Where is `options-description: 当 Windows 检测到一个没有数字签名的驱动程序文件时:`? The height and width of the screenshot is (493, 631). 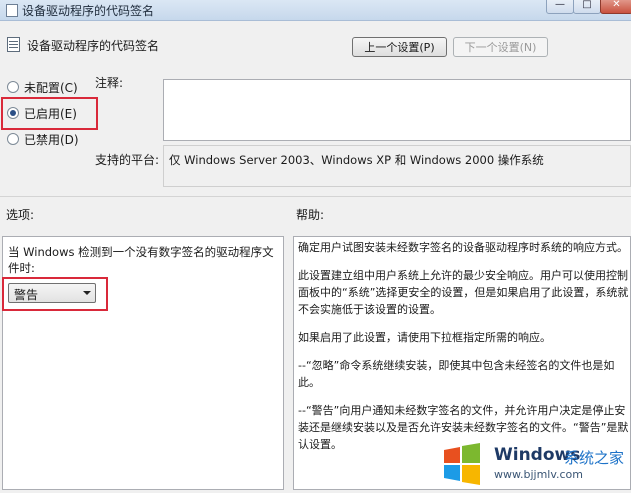 options-description: 当 Windows 检测到一个没有数字签名的驱动程序文件时: is located at coordinates (141, 260).